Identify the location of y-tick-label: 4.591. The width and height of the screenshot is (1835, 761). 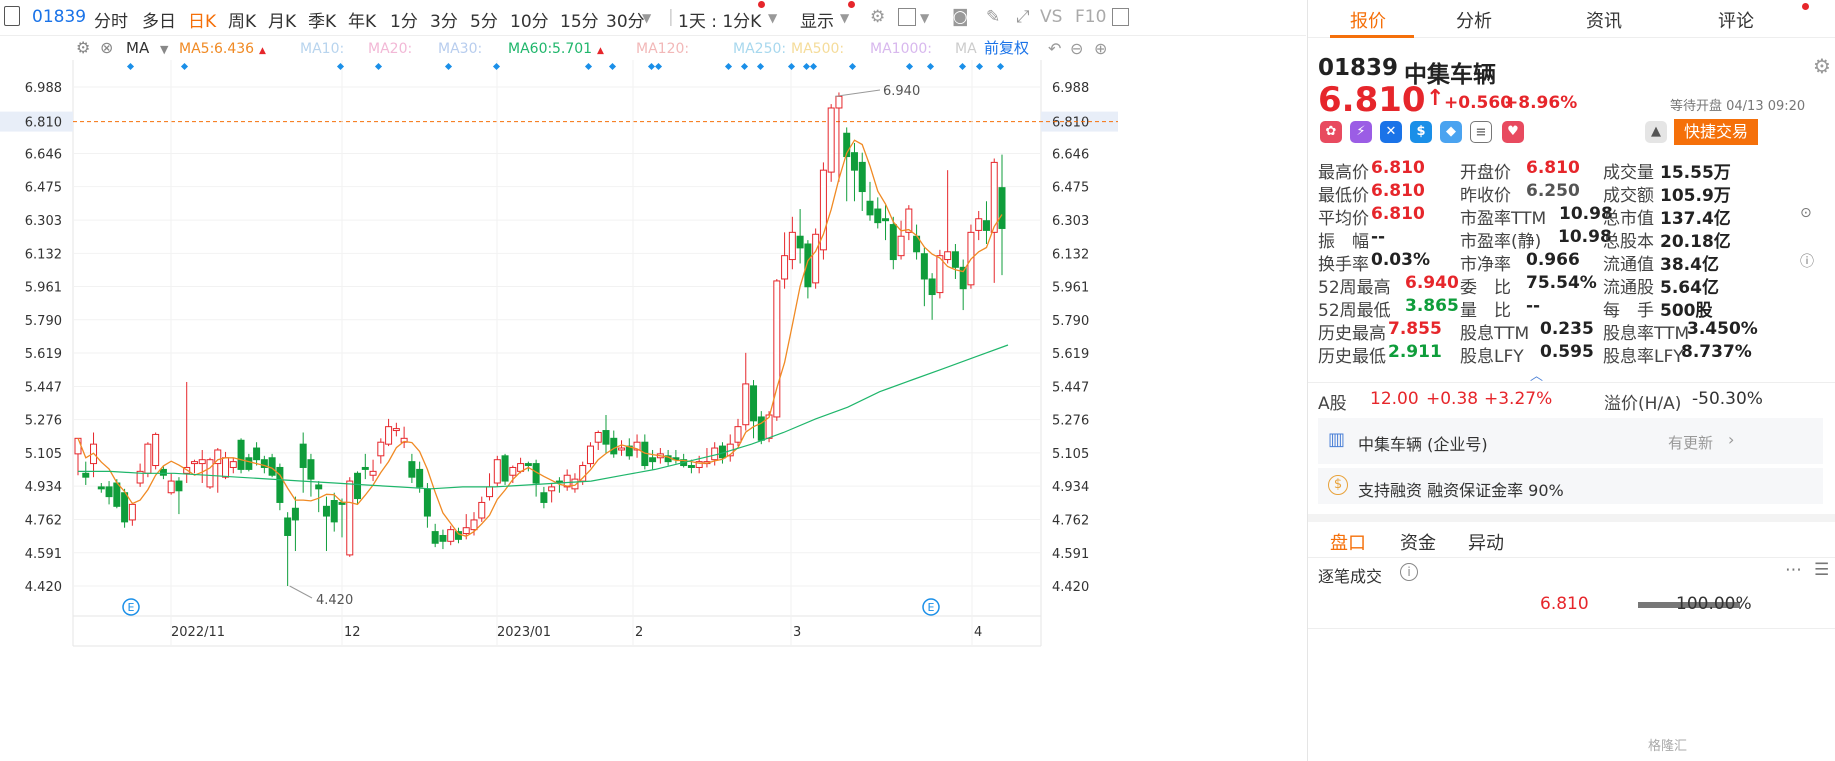
(1070, 554).